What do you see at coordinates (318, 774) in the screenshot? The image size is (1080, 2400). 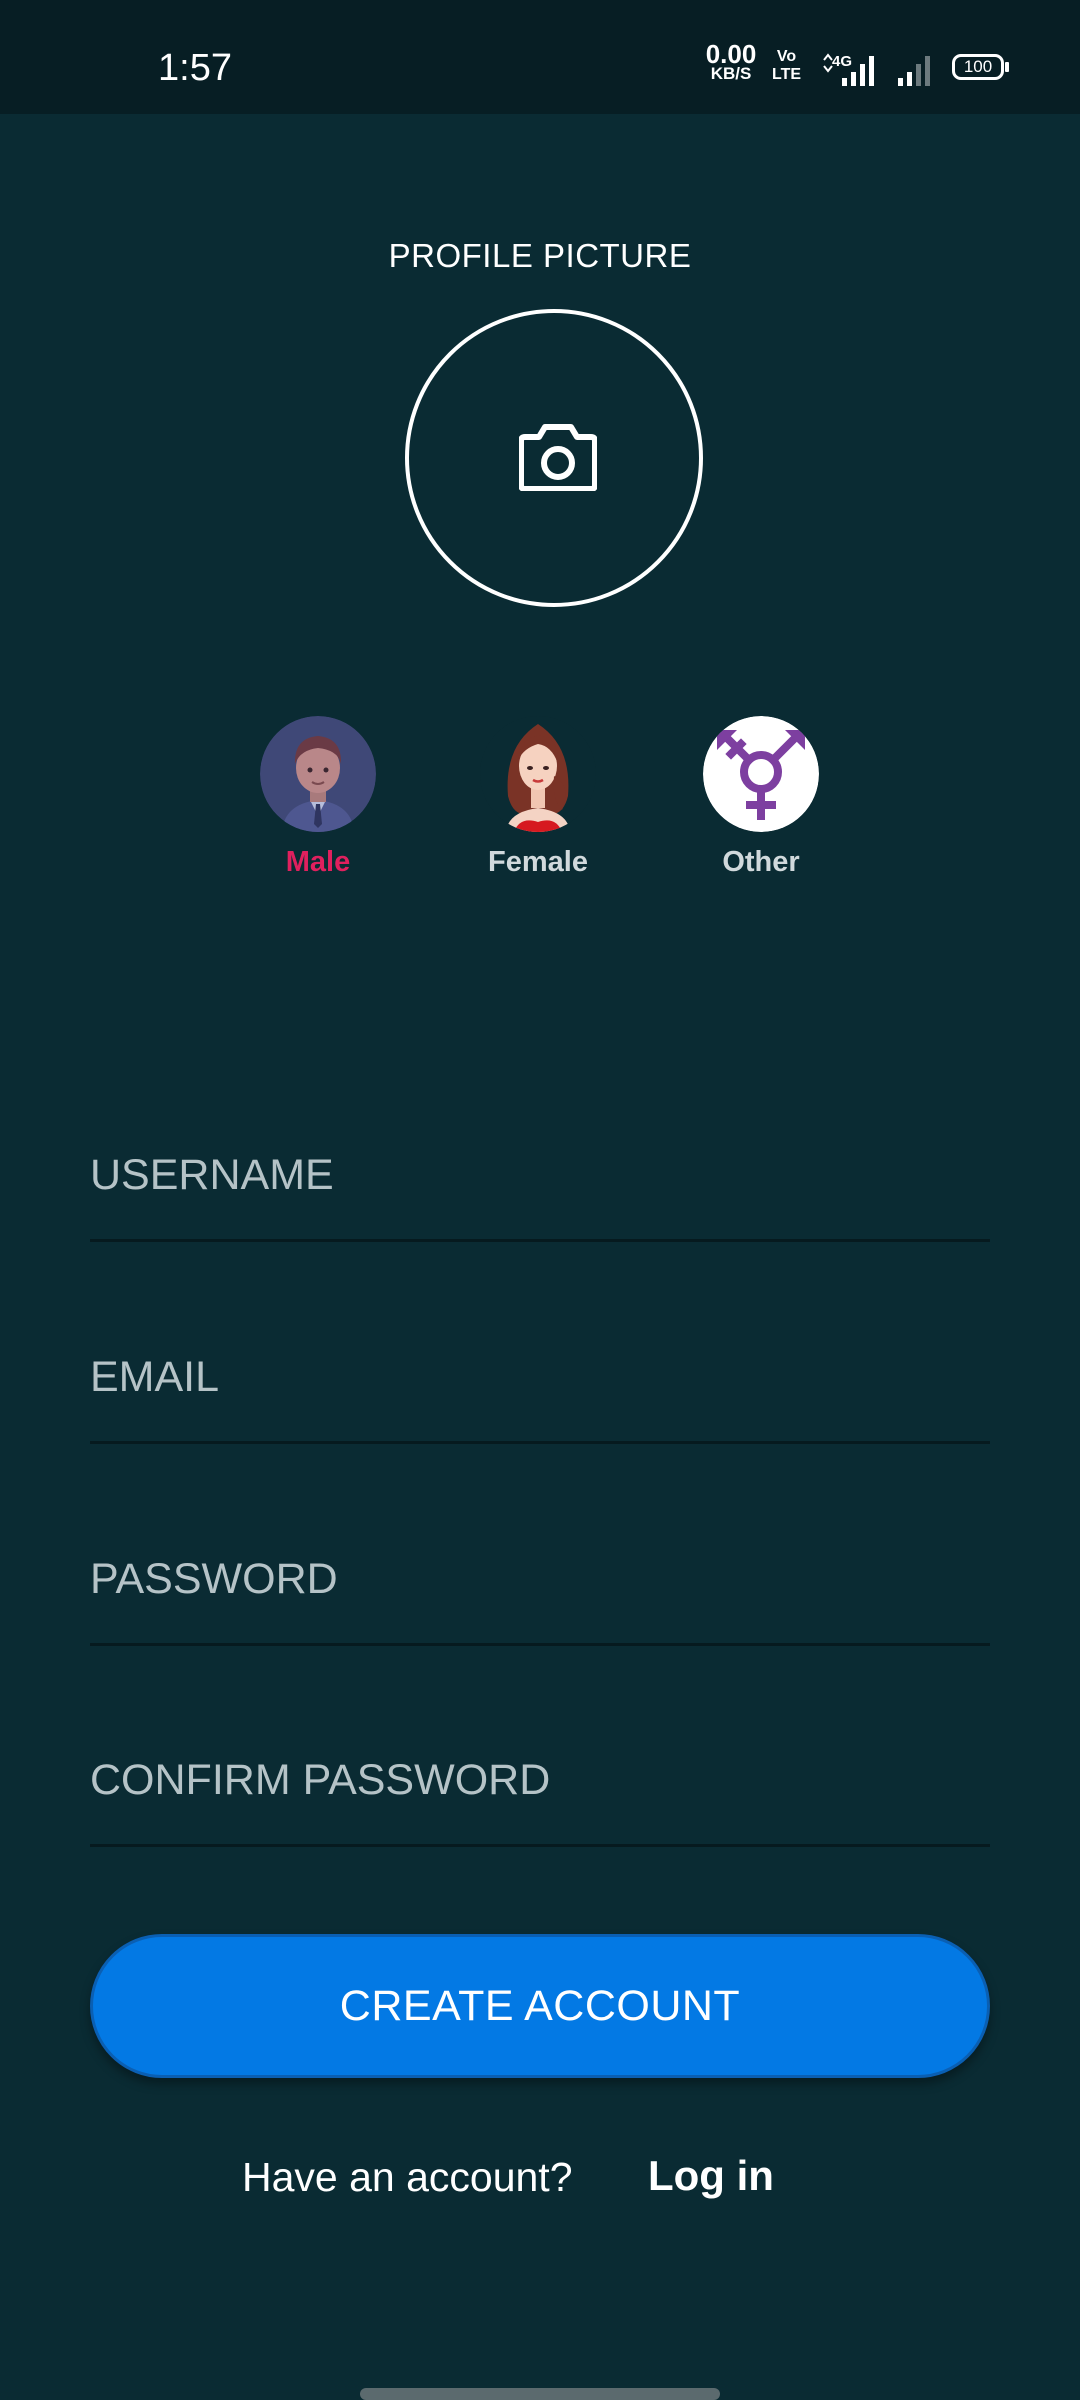 I see `male-avatar-icon` at bounding box center [318, 774].